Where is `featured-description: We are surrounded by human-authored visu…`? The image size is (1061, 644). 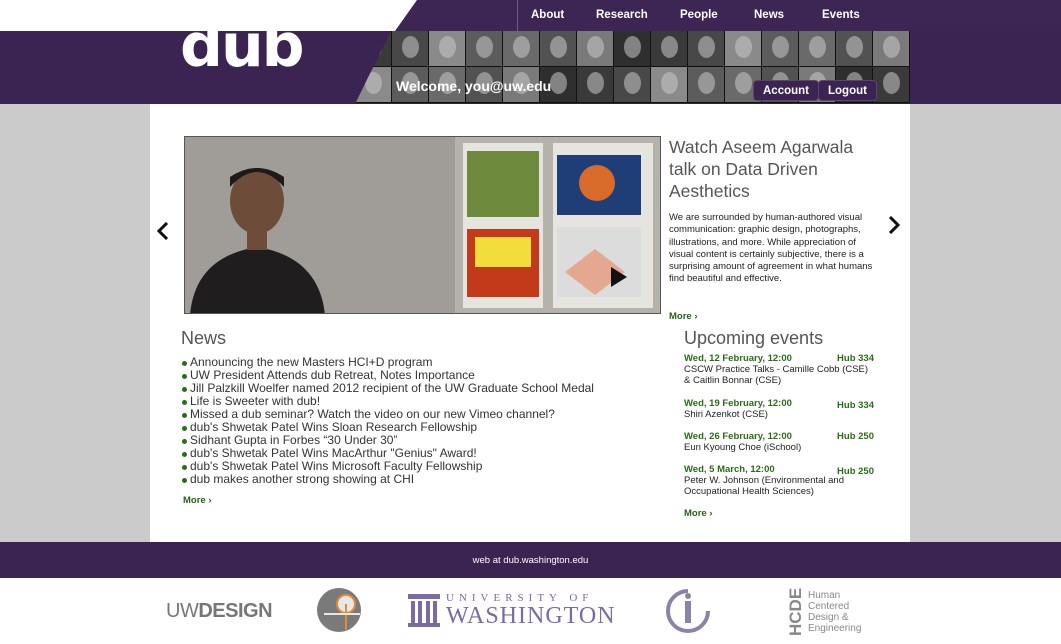
featured-description: We are surrounded by human-authored visu… is located at coordinates (771, 248).